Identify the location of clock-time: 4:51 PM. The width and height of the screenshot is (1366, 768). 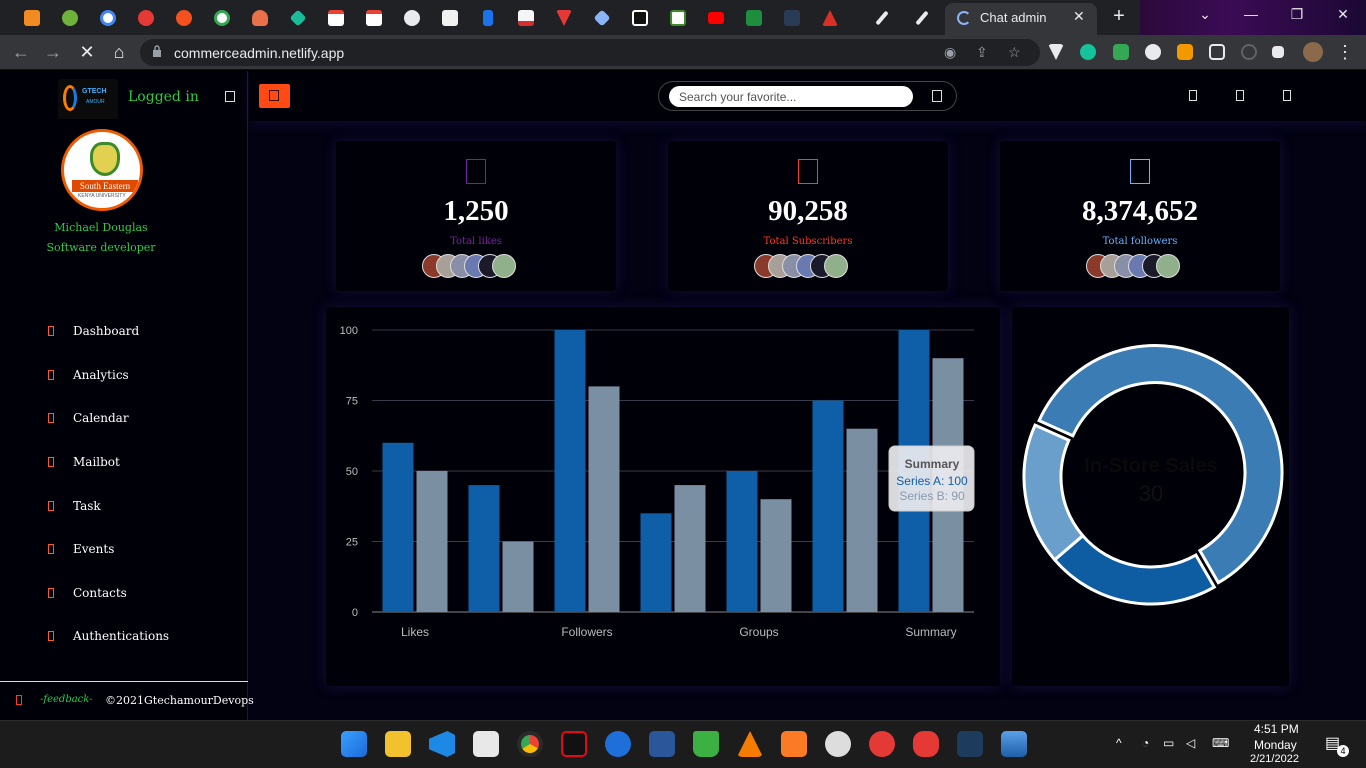
(1276, 729).